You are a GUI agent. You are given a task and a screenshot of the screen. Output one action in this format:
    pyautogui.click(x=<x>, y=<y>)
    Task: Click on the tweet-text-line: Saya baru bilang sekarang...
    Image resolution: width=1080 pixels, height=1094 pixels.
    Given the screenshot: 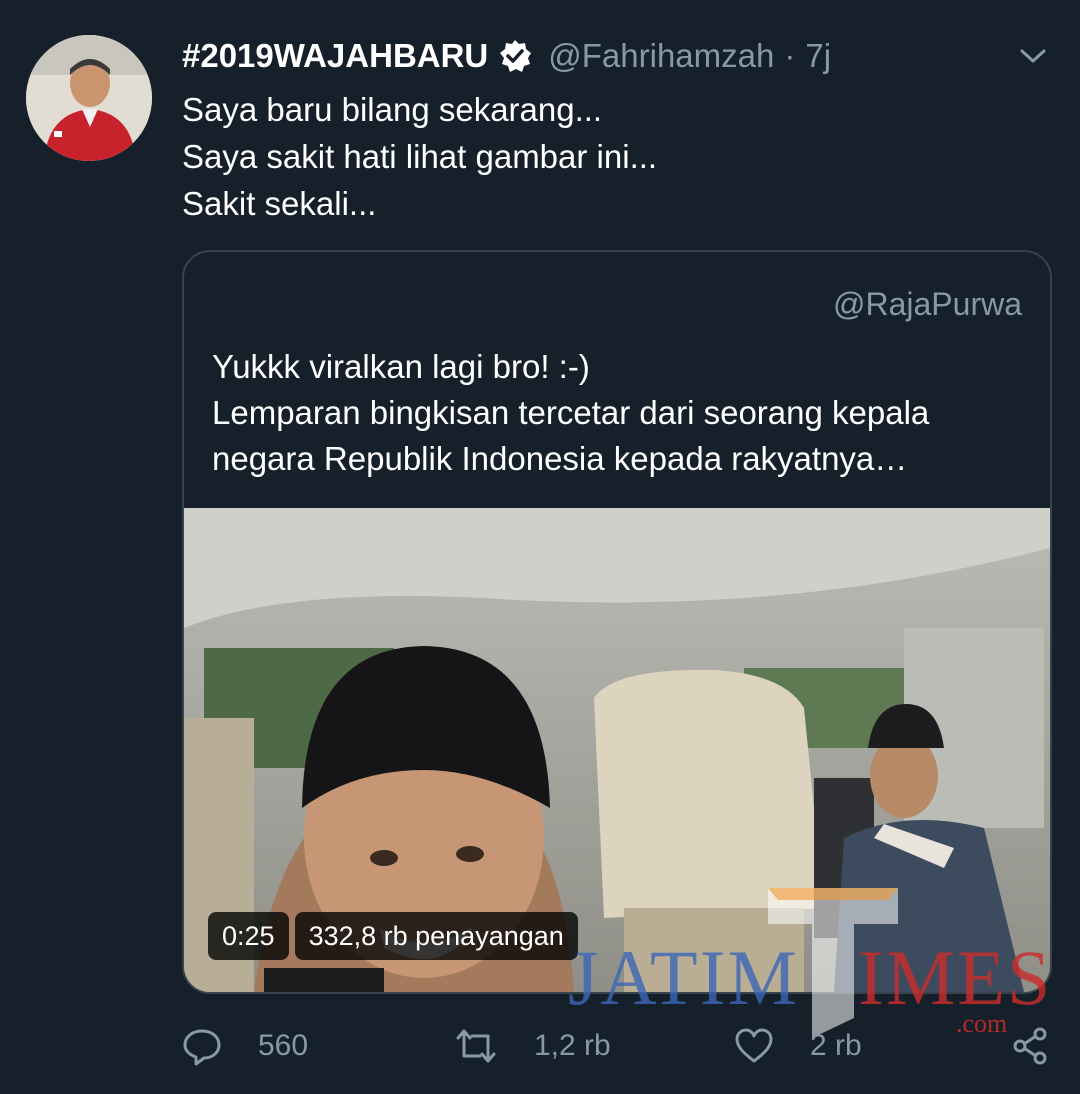 What is the action you would take?
    pyautogui.click(x=392, y=109)
    